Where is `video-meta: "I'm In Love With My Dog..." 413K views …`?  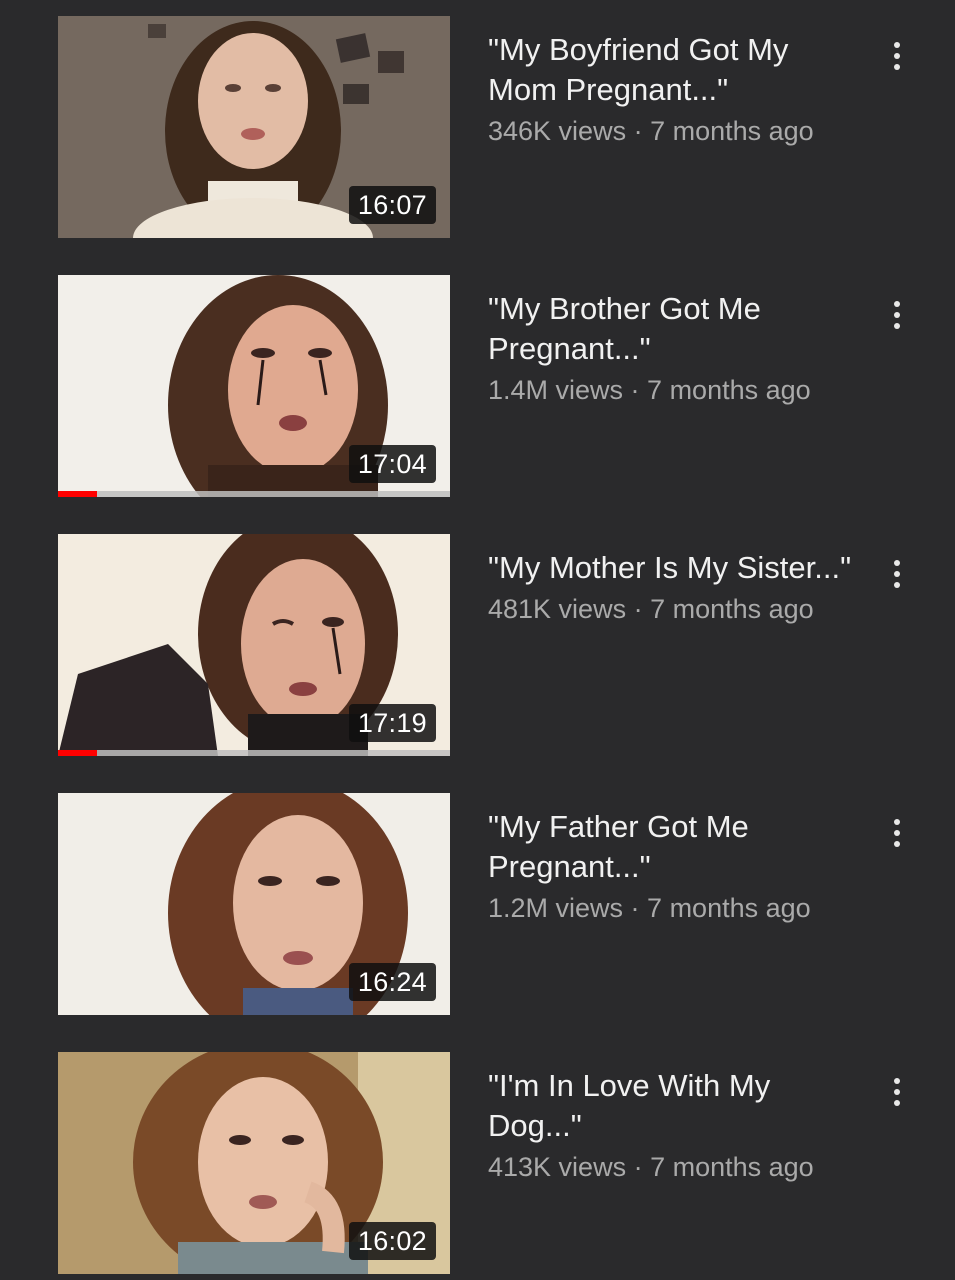 video-meta: "I'm In Love With My Dog..." 413K views … is located at coordinates (673, 1125).